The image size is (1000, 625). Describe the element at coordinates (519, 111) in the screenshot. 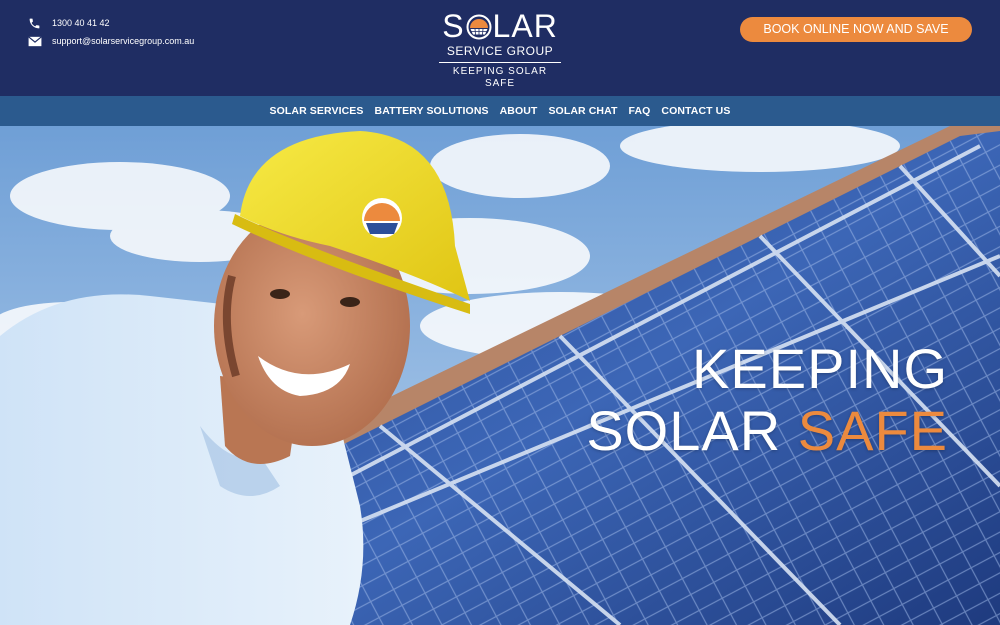

I see `nav-about: ABOUT` at that location.